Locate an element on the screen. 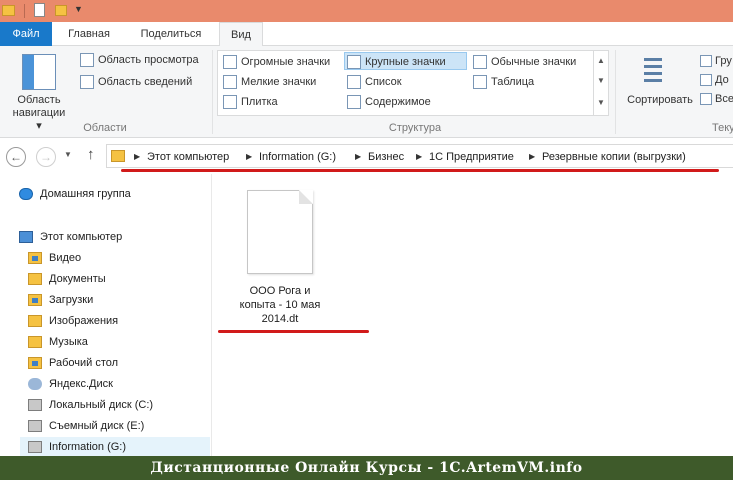 The width and height of the screenshot is (733, 480). group-by-label: Гру is located at coordinates (723, 61).